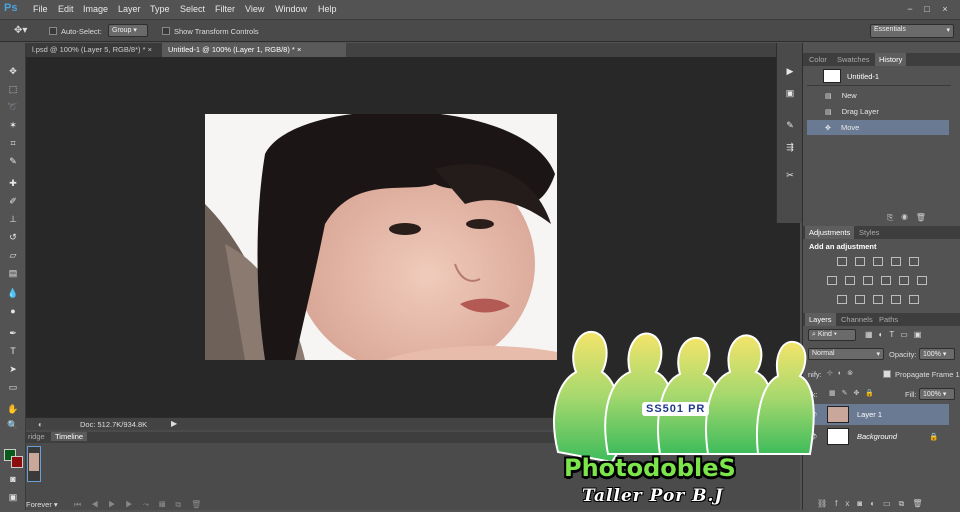  Describe the element at coordinates (790, 147) in the screenshot. I see `adjust-panel-icon: ⇶` at that location.